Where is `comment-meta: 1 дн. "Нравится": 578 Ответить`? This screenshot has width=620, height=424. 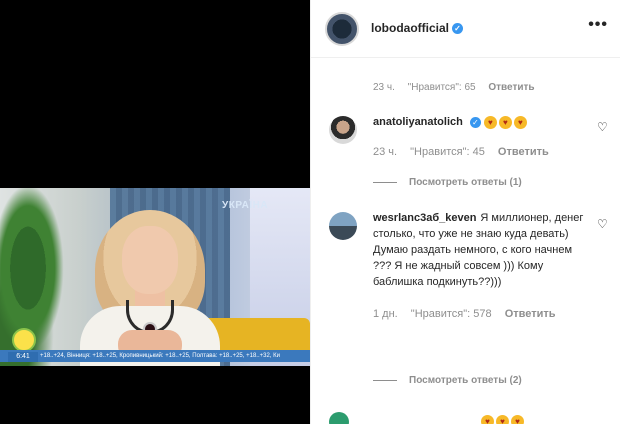
comment-meta: 1 дн. "Нравится": 578 Ответить is located at coordinates (486, 314).